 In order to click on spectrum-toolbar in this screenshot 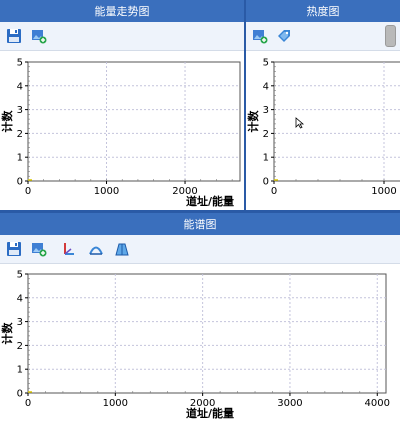, I will do `click(200, 249)`.